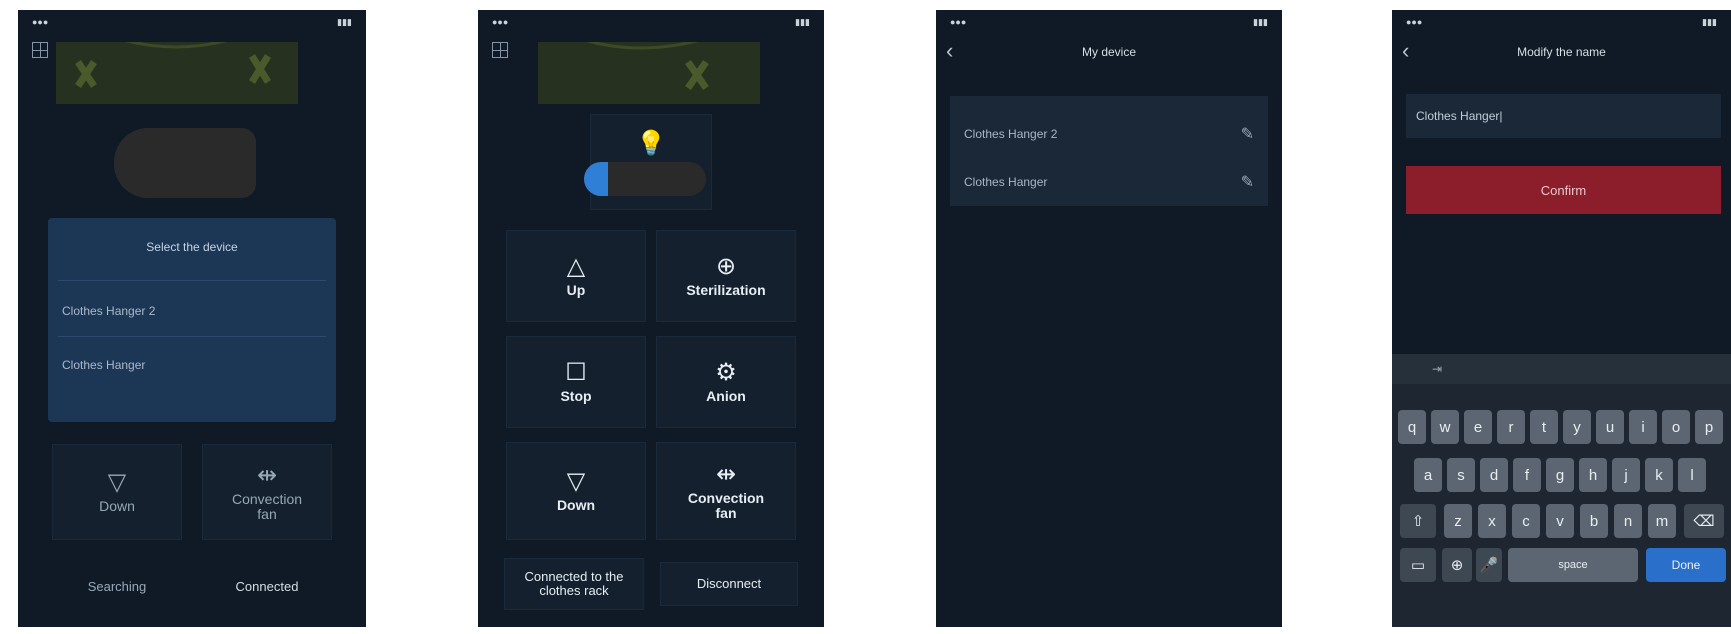  What do you see at coordinates (726, 373) in the screenshot?
I see `anion-icon: ⚙` at bounding box center [726, 373].